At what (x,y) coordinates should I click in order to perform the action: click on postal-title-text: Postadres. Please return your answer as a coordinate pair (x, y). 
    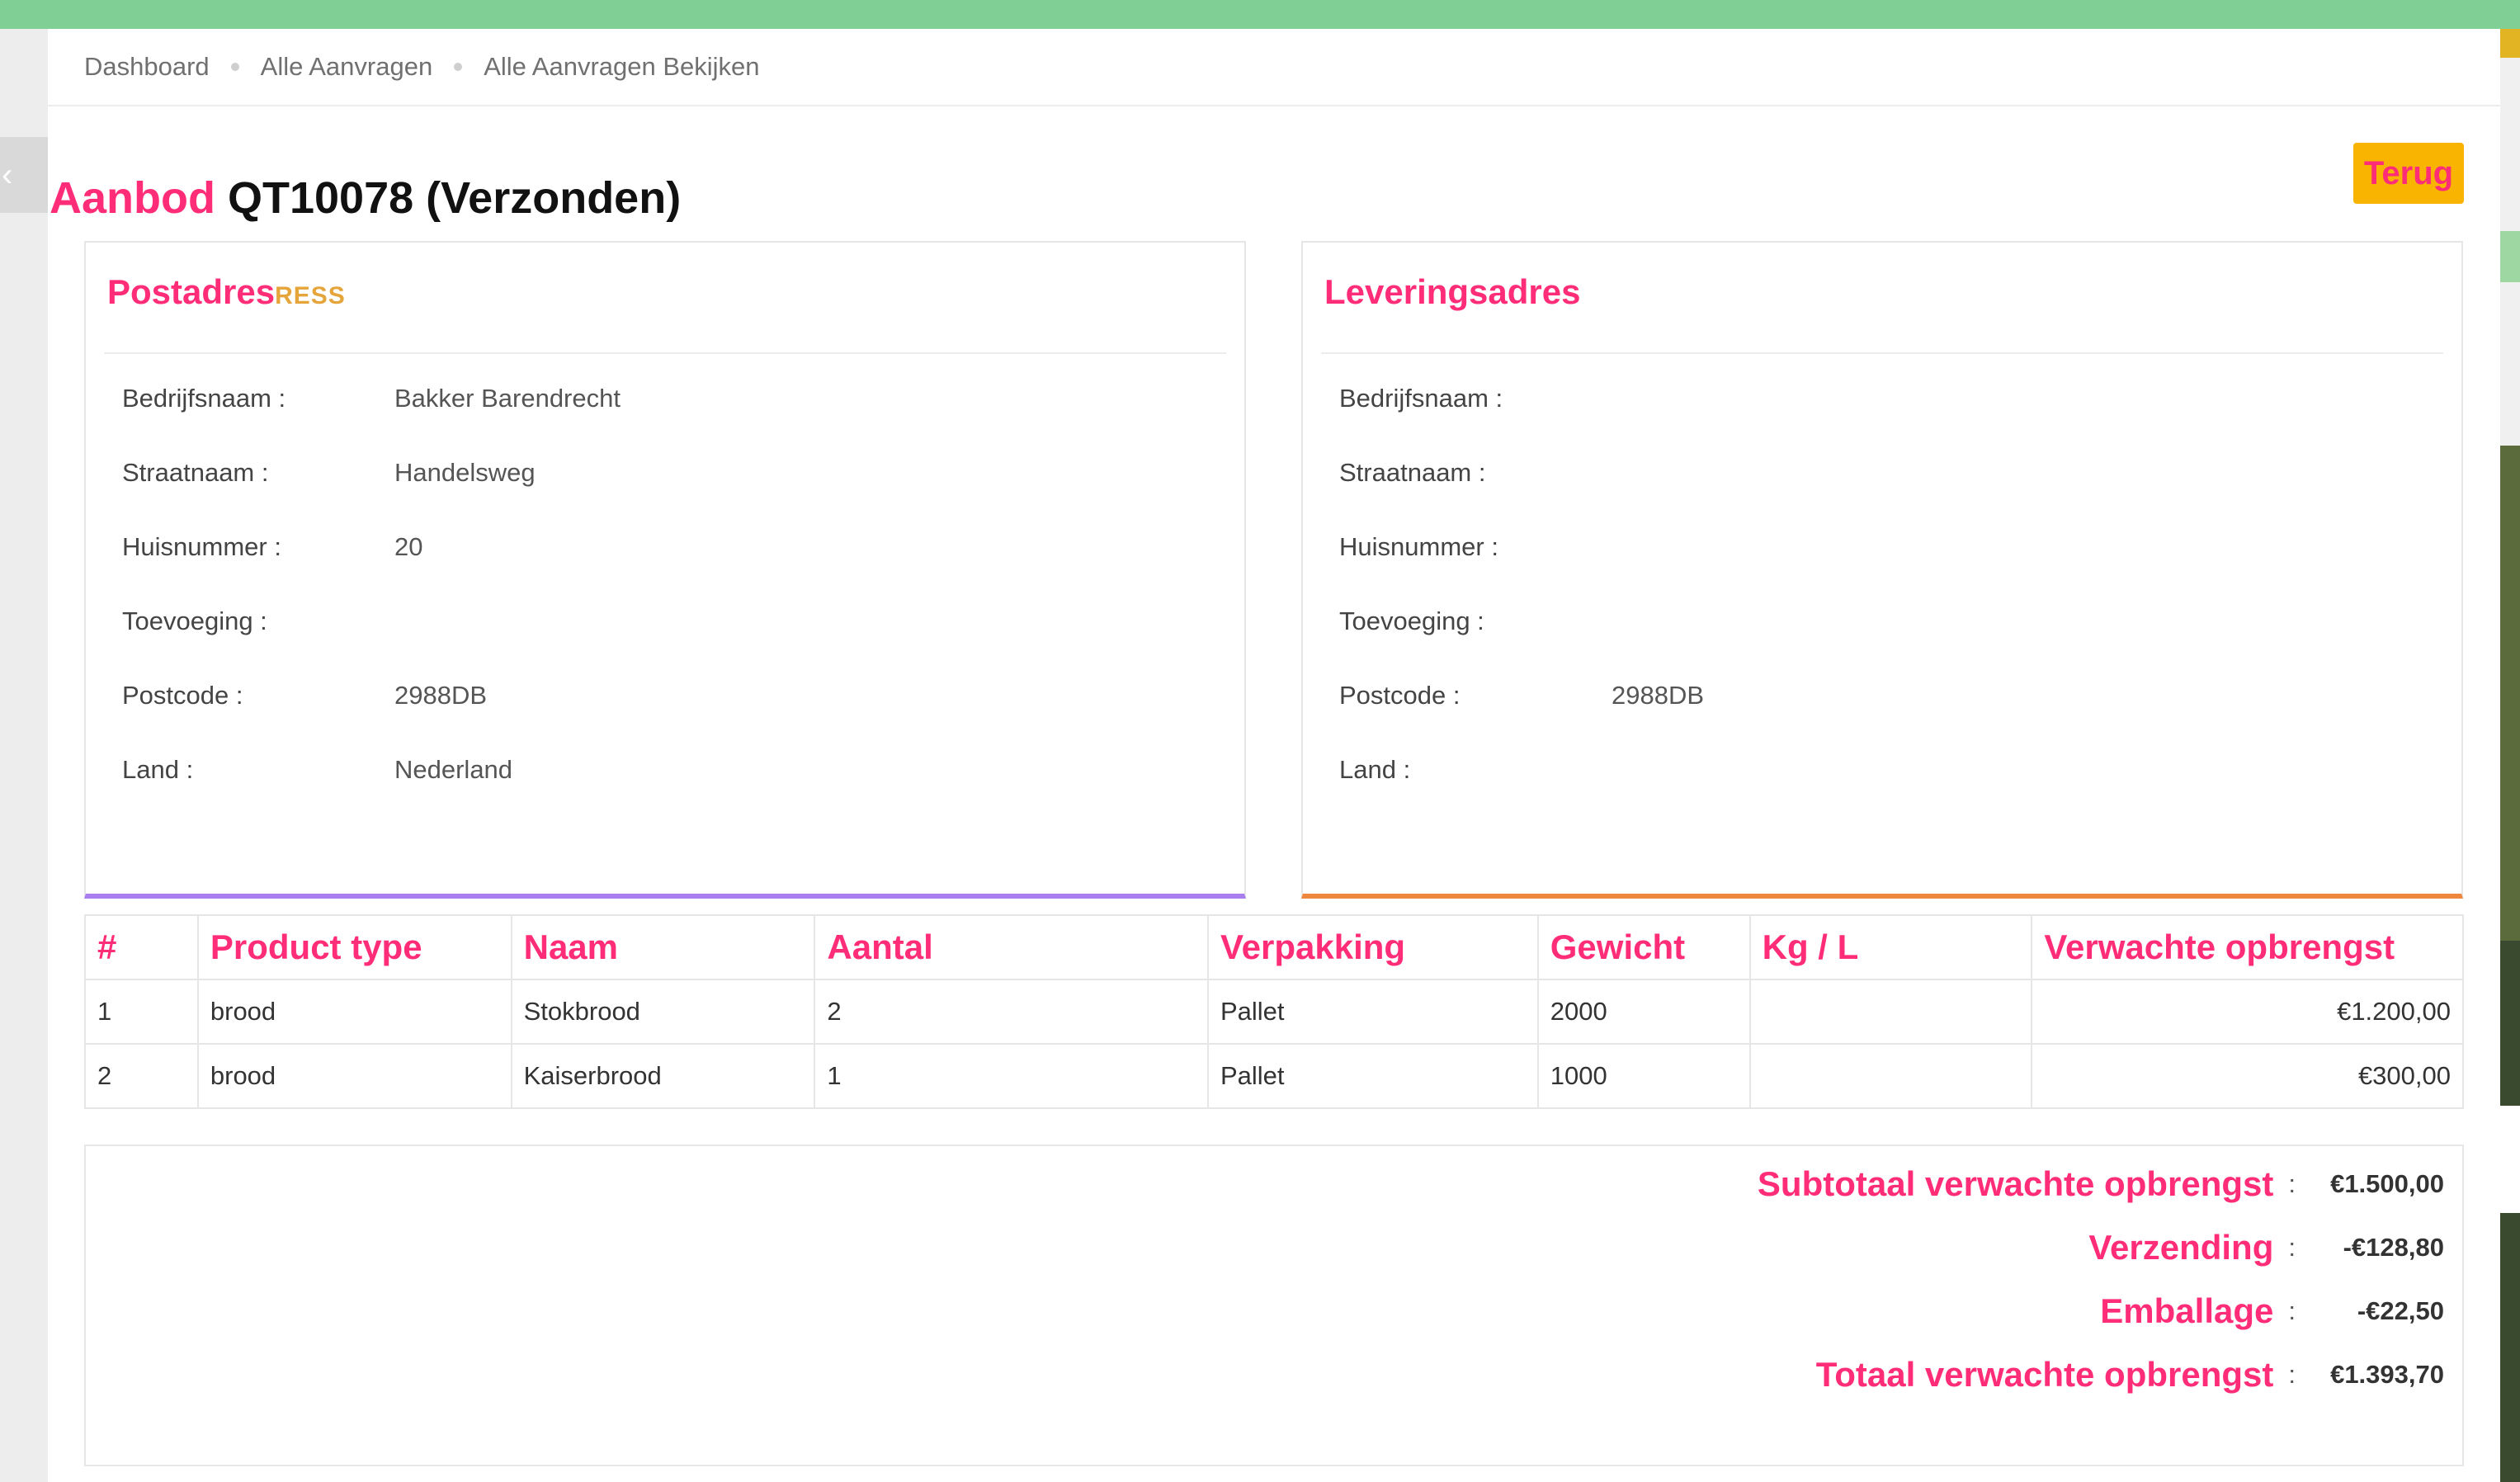
    Looking at the image, I should click on (191, 291).